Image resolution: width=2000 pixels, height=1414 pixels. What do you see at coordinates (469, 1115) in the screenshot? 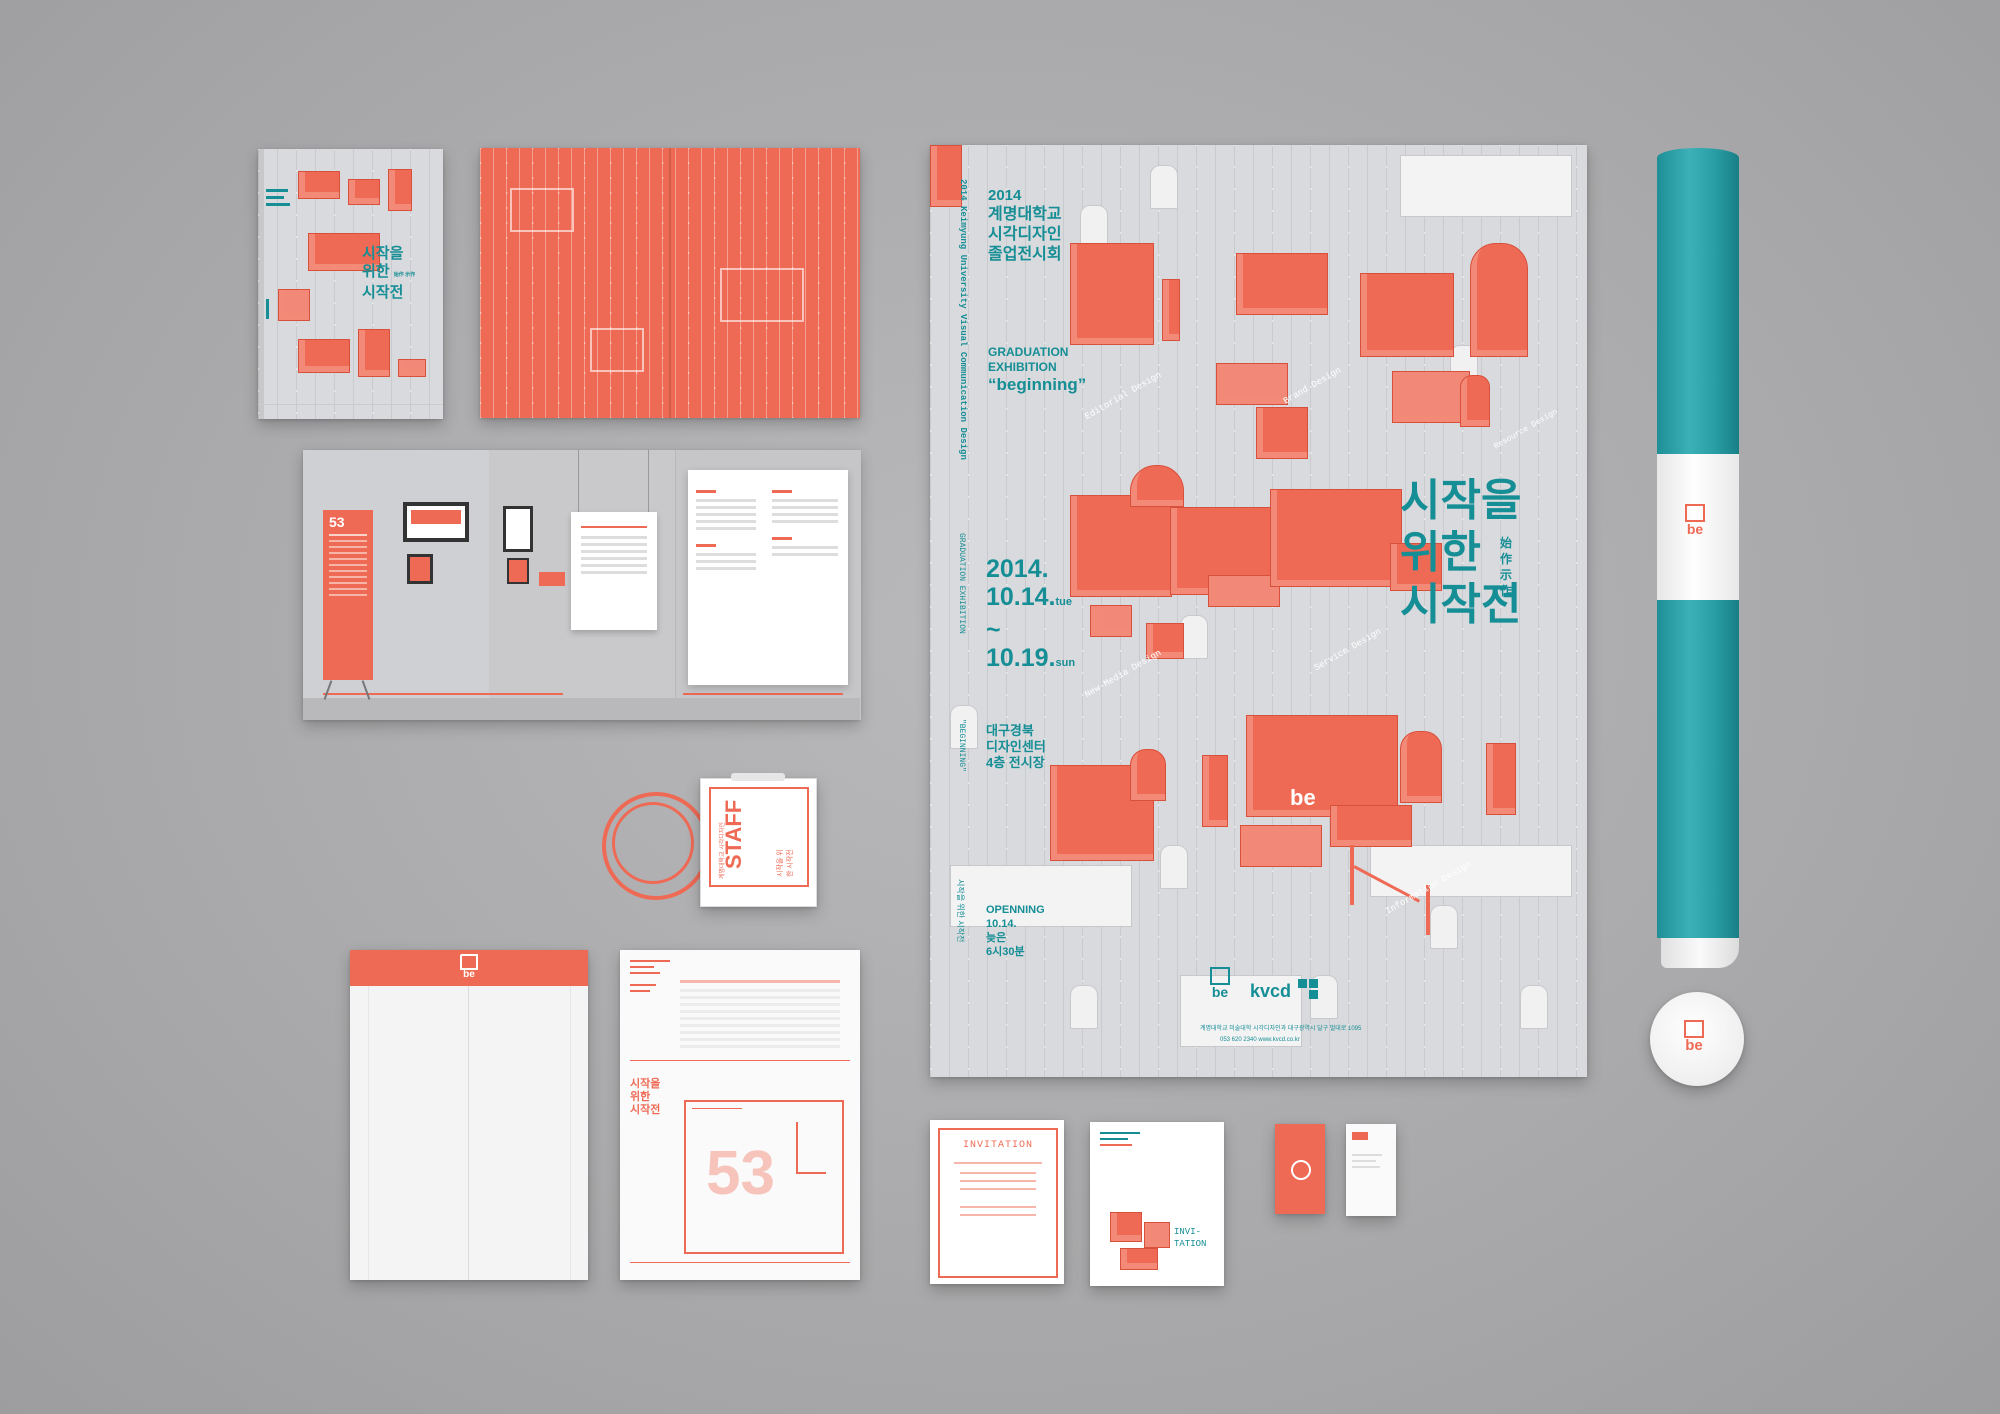
I see `envelope: be` at bounding box center [469, 1115].